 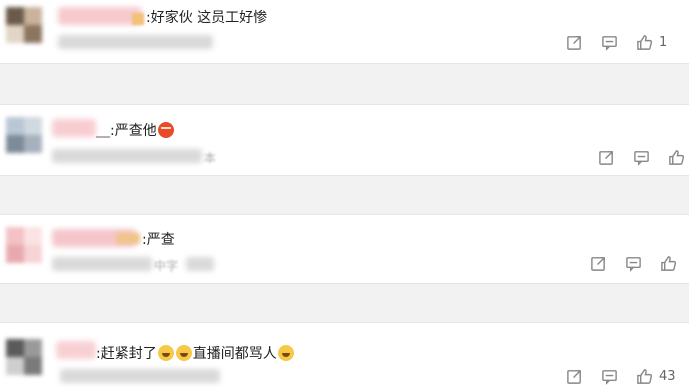 I want to click on comment-body: :严查他, so click(x=133, y=131).